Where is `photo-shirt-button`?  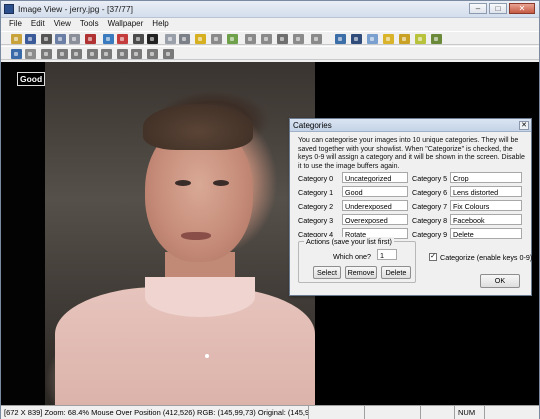 photo-shirt-button is located at coordinates (207, 356).